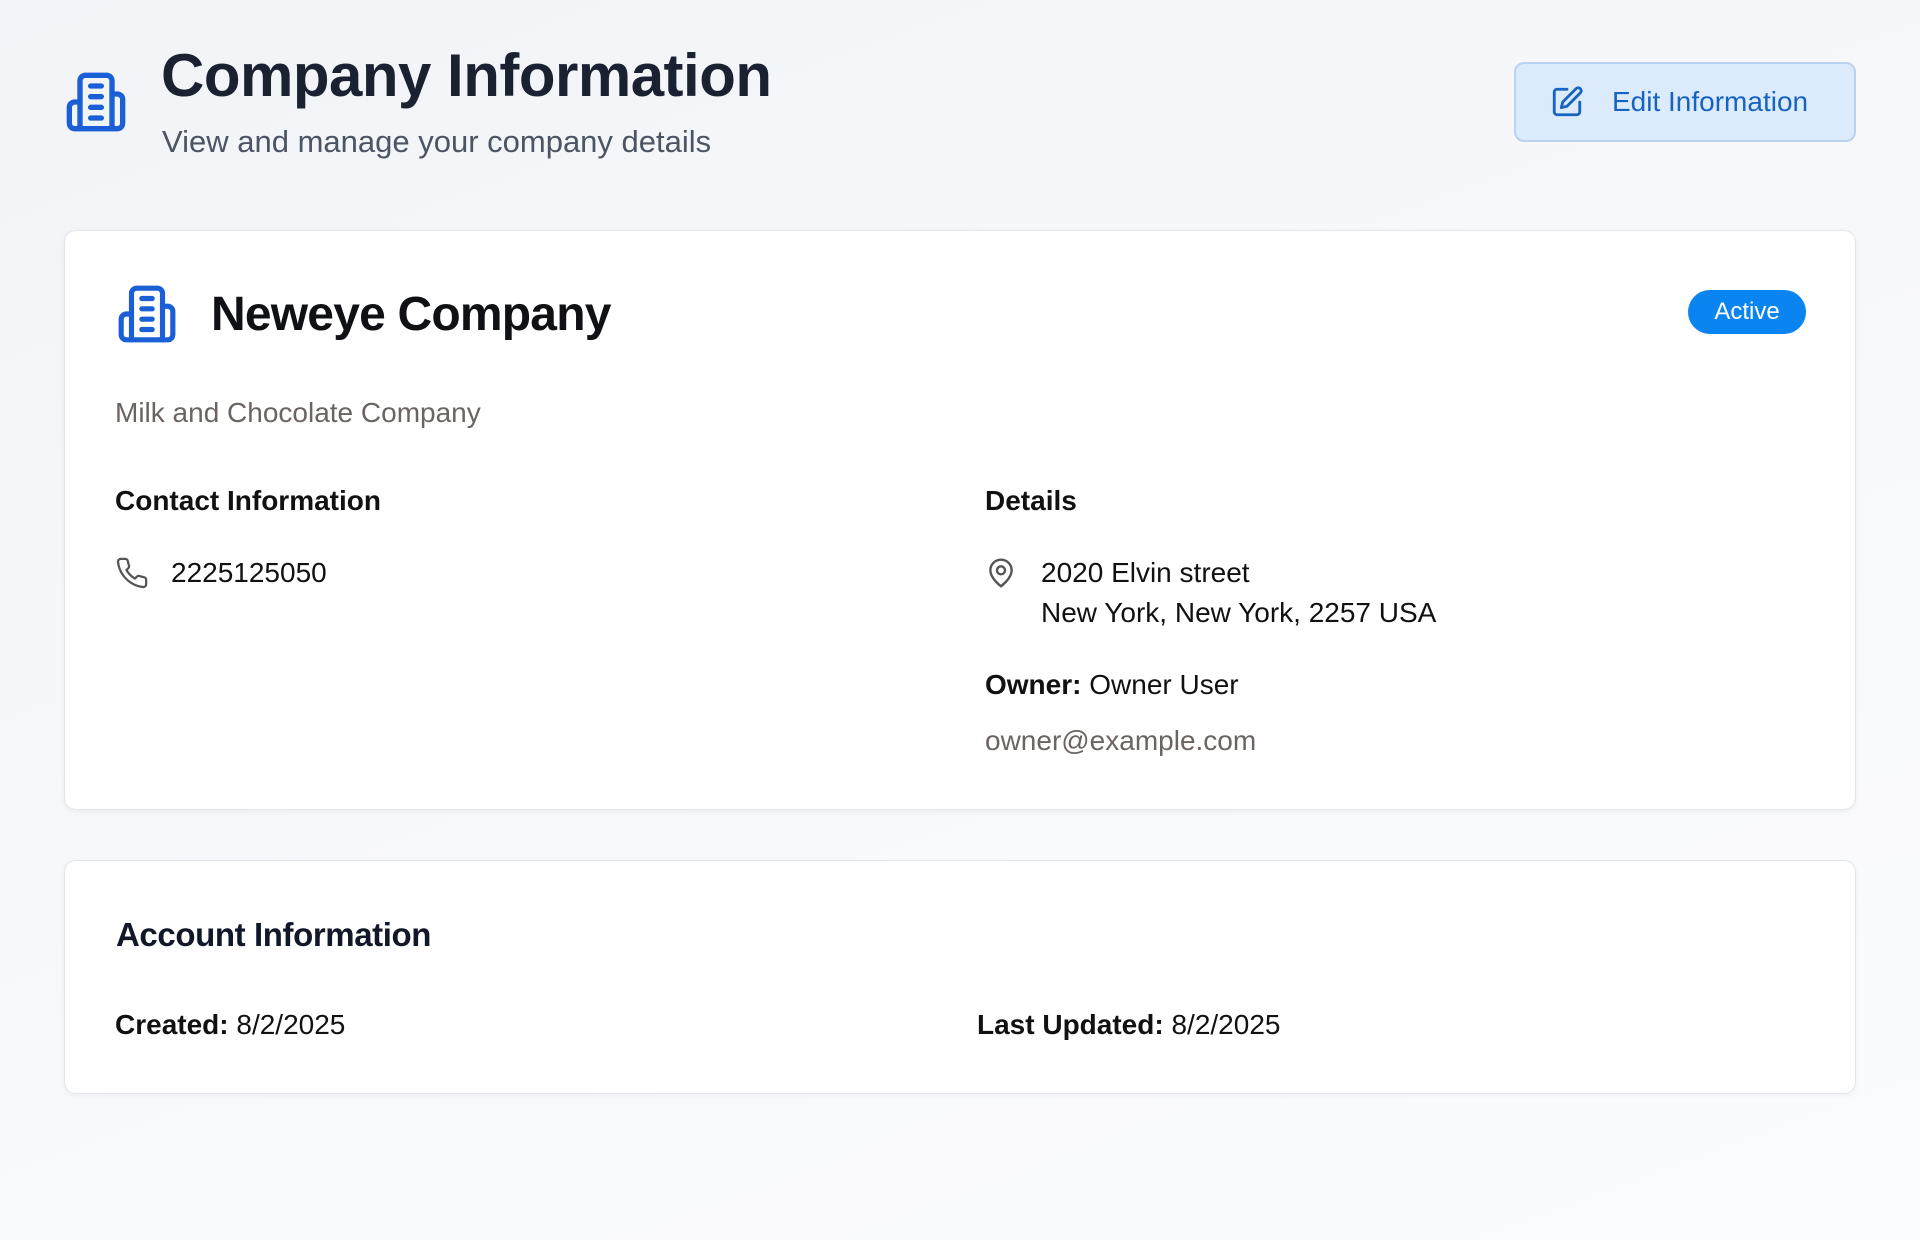 This screenshot has height=1240, width=1920. Describe the element at coordinates (249, 572) in the screenshot. I see `phone-value: 2225125050` at that location.